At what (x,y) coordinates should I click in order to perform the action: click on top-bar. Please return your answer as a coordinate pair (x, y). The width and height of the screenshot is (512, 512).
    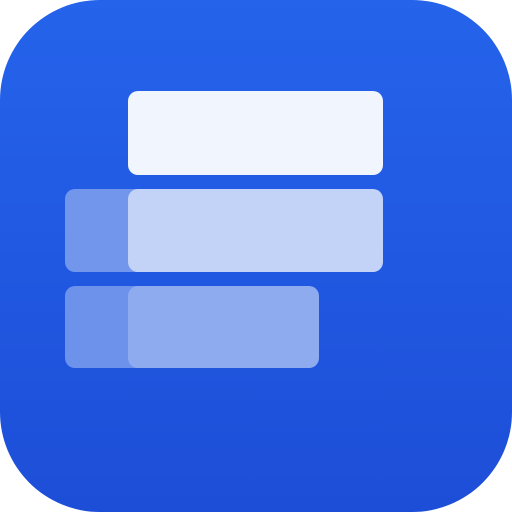
    Looking at the image, I should click on (255, 133).